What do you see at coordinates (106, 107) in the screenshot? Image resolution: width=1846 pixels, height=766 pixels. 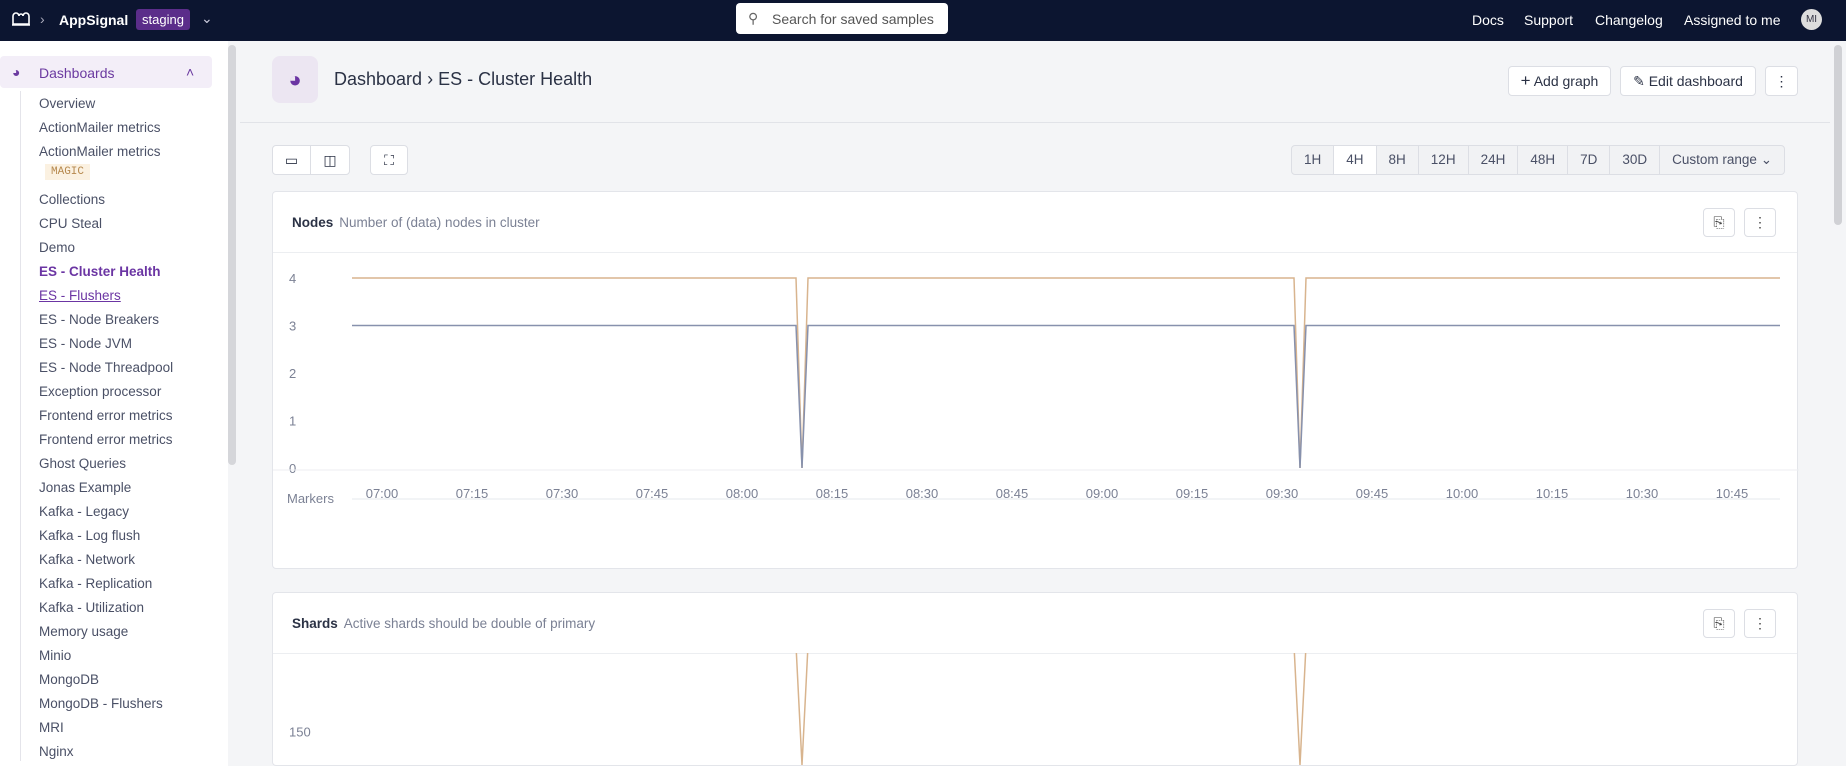 I see `sidebar-item: Overview` at bounding box center [106, 107].